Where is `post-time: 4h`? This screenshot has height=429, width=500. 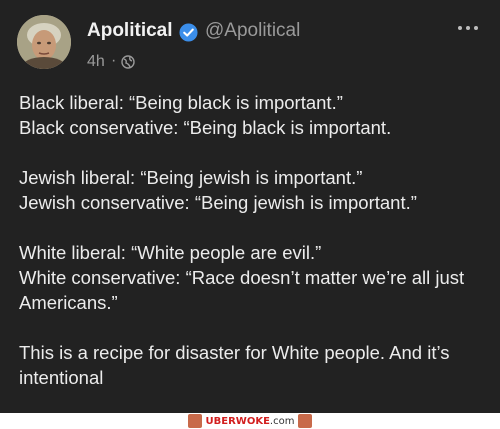
post-time: 4h is located at coordinates (96, 62).